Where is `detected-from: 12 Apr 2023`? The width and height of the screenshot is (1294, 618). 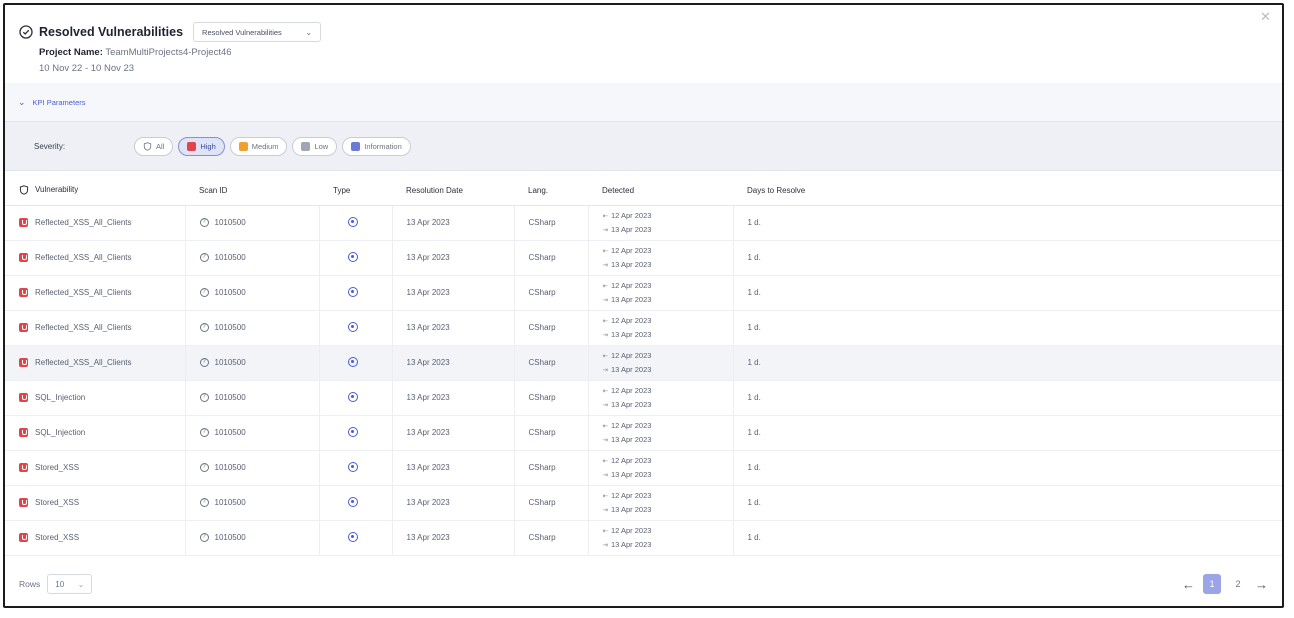 detected-from: 12 Apr 2023 is located at coordinates (631, 495).